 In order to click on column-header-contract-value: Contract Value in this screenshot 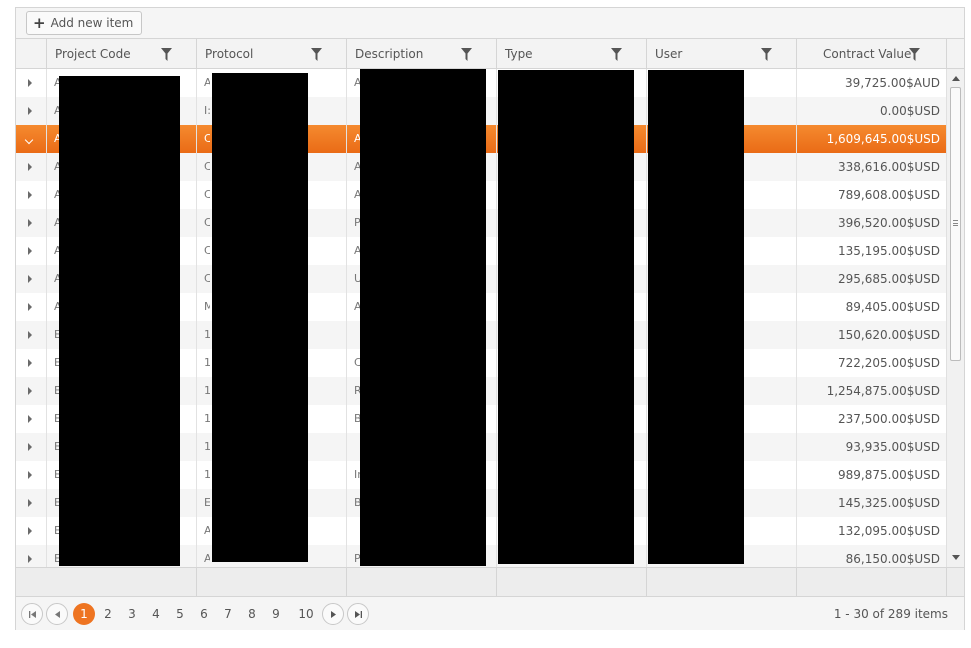, I will do `click(871, 54)`.